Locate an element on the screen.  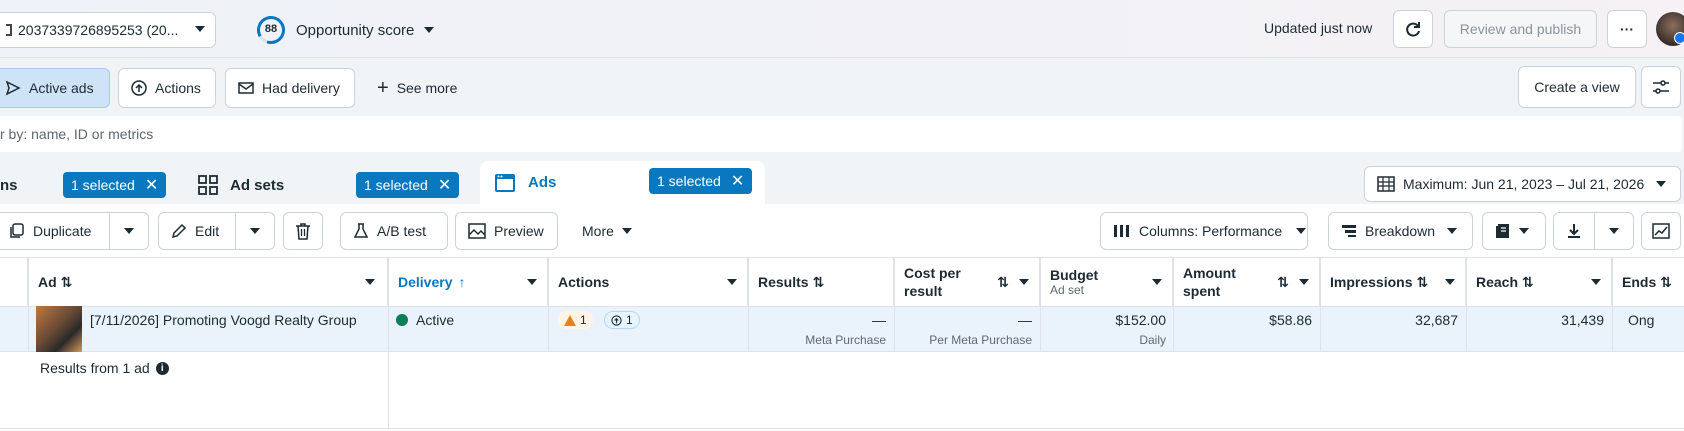
ends-value: Ong is located at coordinates (1641, 320).